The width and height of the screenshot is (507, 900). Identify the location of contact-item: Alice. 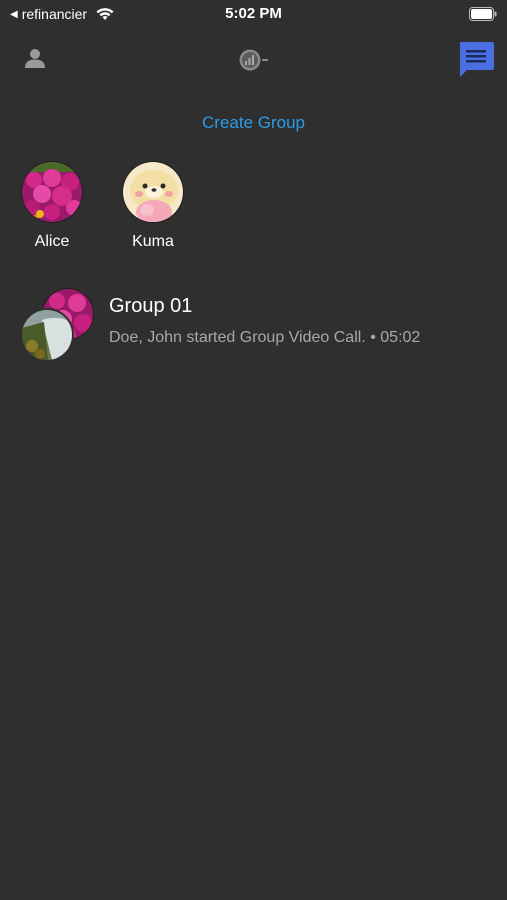
(52, 206).